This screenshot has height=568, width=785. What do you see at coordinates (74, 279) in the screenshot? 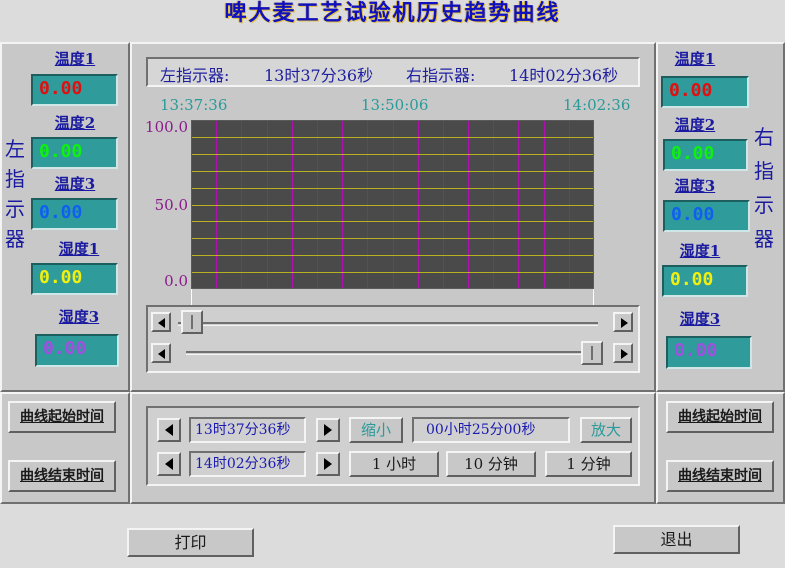
I see `left-hum1-value: 0.00` at bounding box center [74, 279].